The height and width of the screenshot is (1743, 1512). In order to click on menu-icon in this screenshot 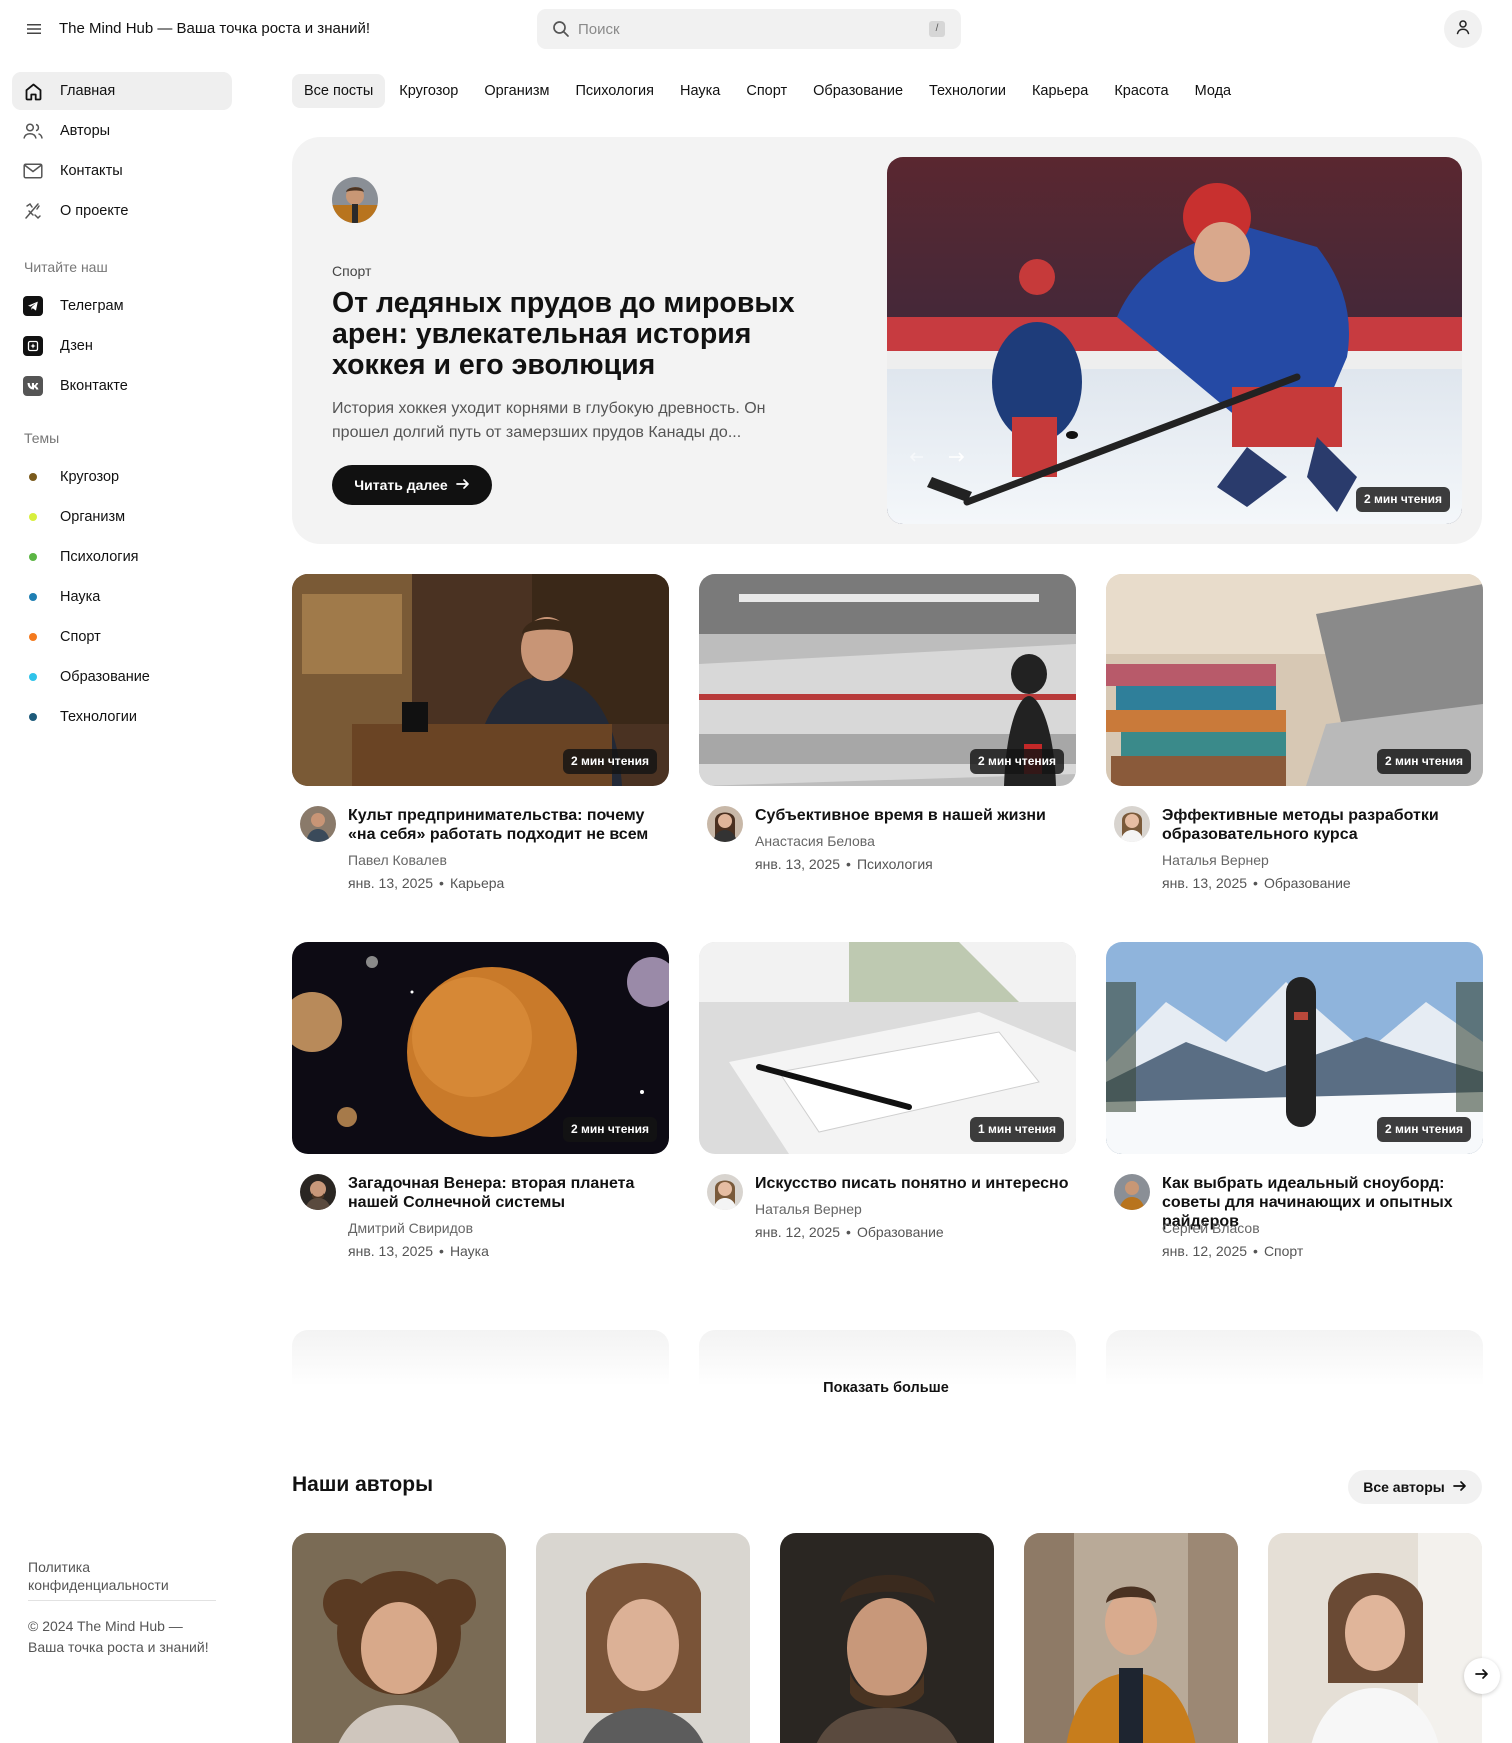, I will do `click(34, 29)`.